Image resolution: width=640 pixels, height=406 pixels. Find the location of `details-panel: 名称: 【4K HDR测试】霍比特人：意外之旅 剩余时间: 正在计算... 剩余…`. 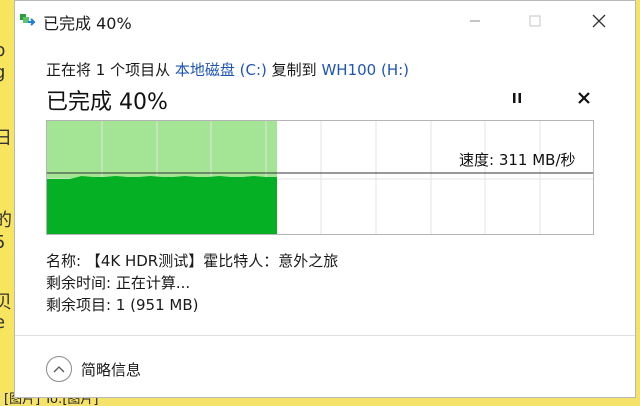

details-panel: 名称: 【4K HDR测试】霍比特人：意外之旅 剩余时间: 正在计算... 剩余… is located at coordinates (192, 283).